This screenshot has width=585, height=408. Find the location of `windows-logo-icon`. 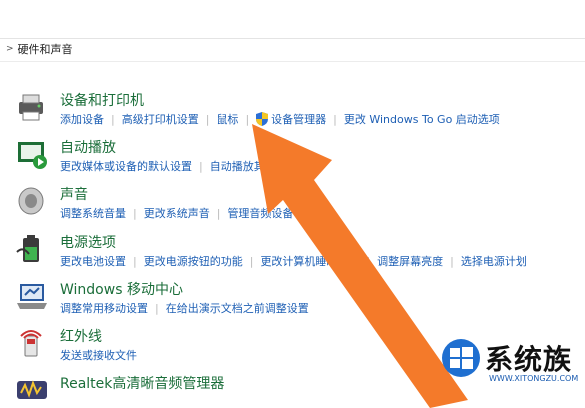

windows-logo-icon is located at coordinates (461, 358).